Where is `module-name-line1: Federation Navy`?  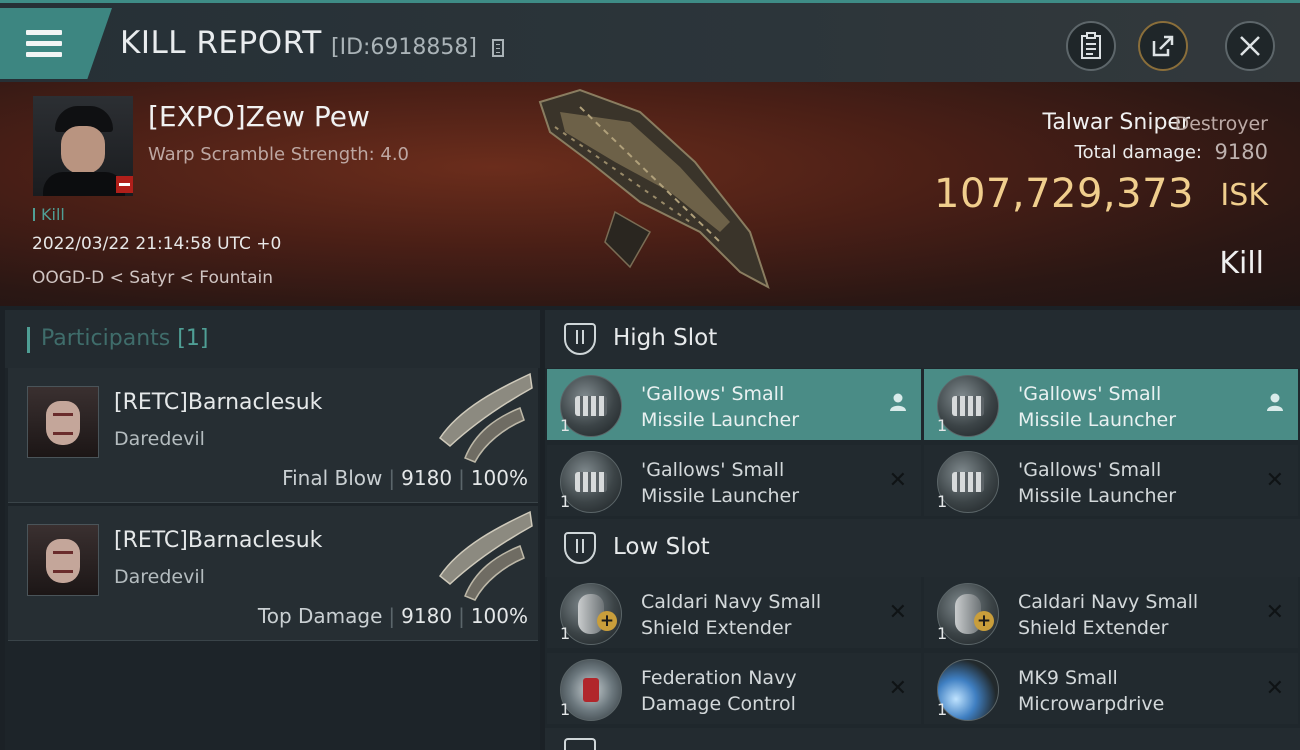
module-name-line1: Federation Navy is located at coordinates (719, 678).